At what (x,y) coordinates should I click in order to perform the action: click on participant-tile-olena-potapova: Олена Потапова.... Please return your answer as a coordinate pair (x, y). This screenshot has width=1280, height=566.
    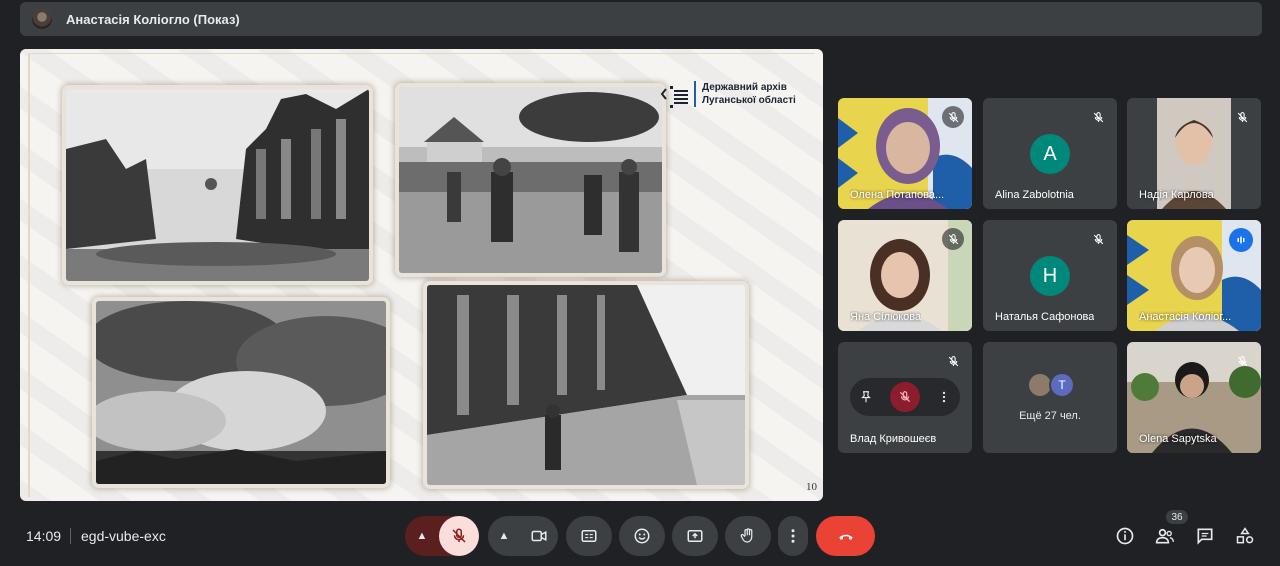
    Looking at the image, I should click on (905, 153).